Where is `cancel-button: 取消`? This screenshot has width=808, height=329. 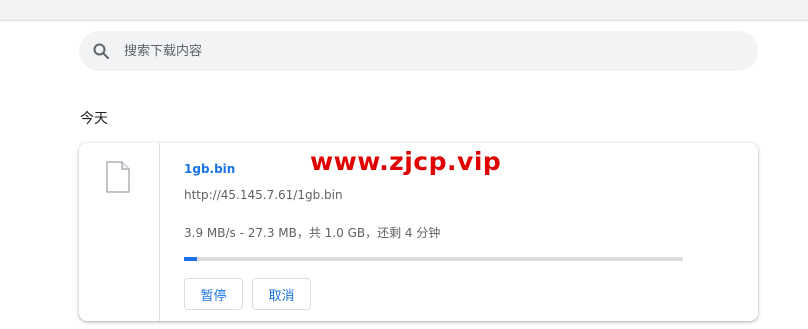
cancel-button: 取消 is located at coordinates (281, 294).